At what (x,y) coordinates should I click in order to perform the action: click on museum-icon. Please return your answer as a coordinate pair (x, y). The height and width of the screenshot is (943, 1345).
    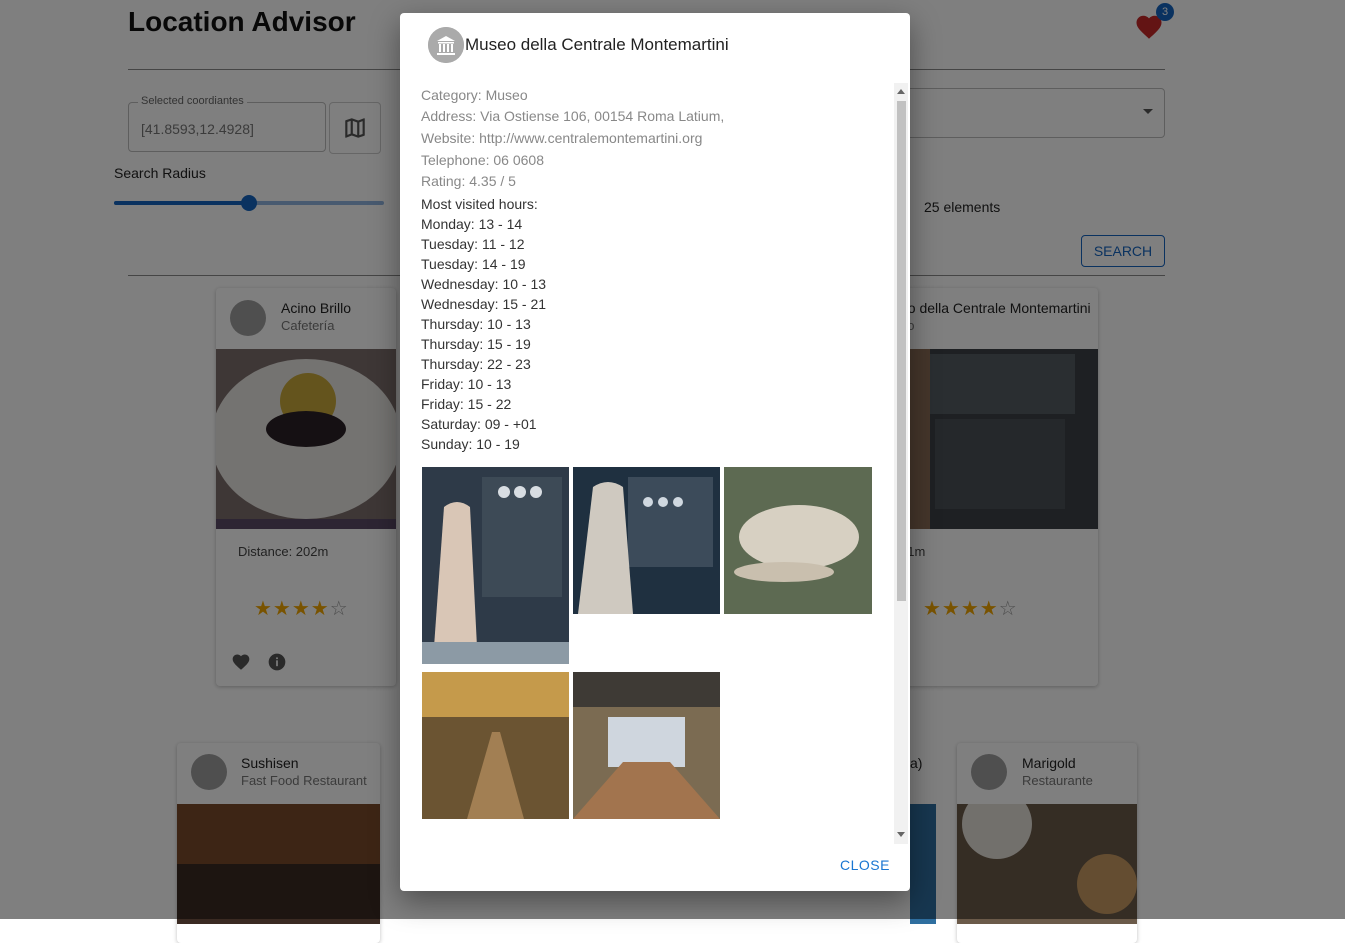
    Looking at the image, I should click on (446, 45).